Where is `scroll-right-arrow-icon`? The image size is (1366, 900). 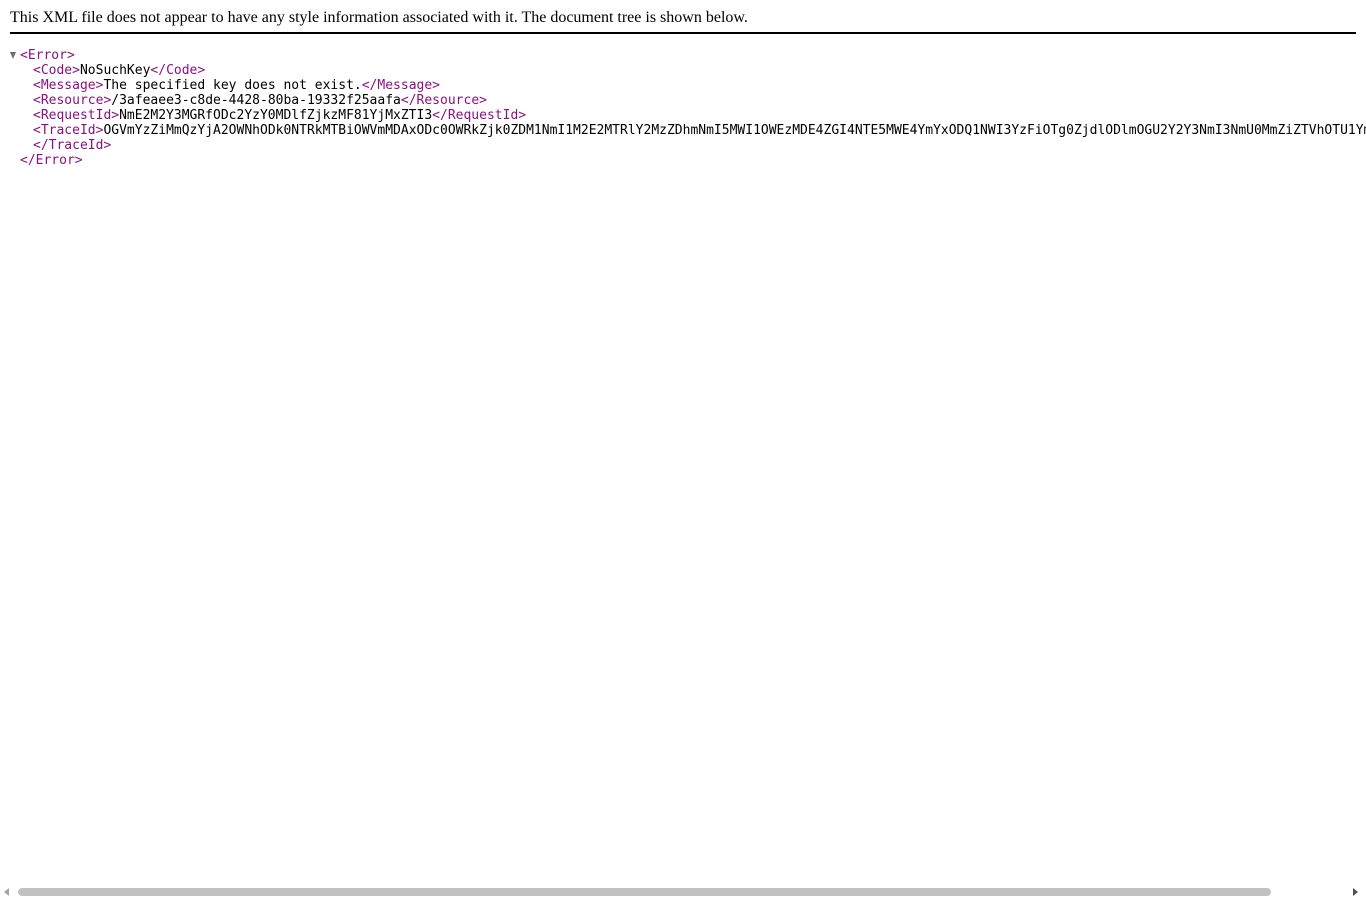
scroll-right-arrow-icon is located at coordinates (1355, 892).